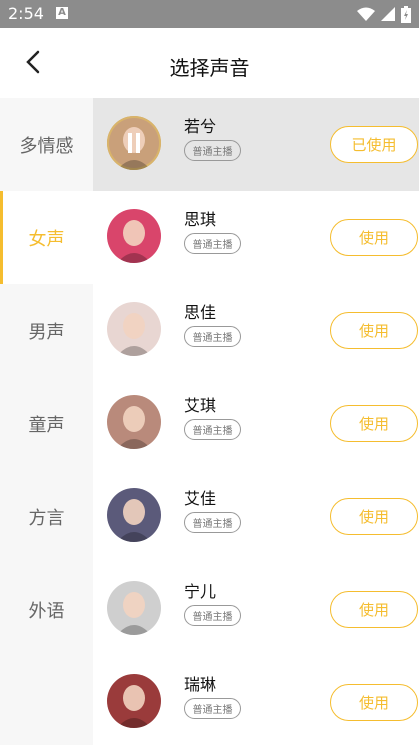 This screenshot has height=749, width=419. I want to click on active-indicator, so click(1, 237).